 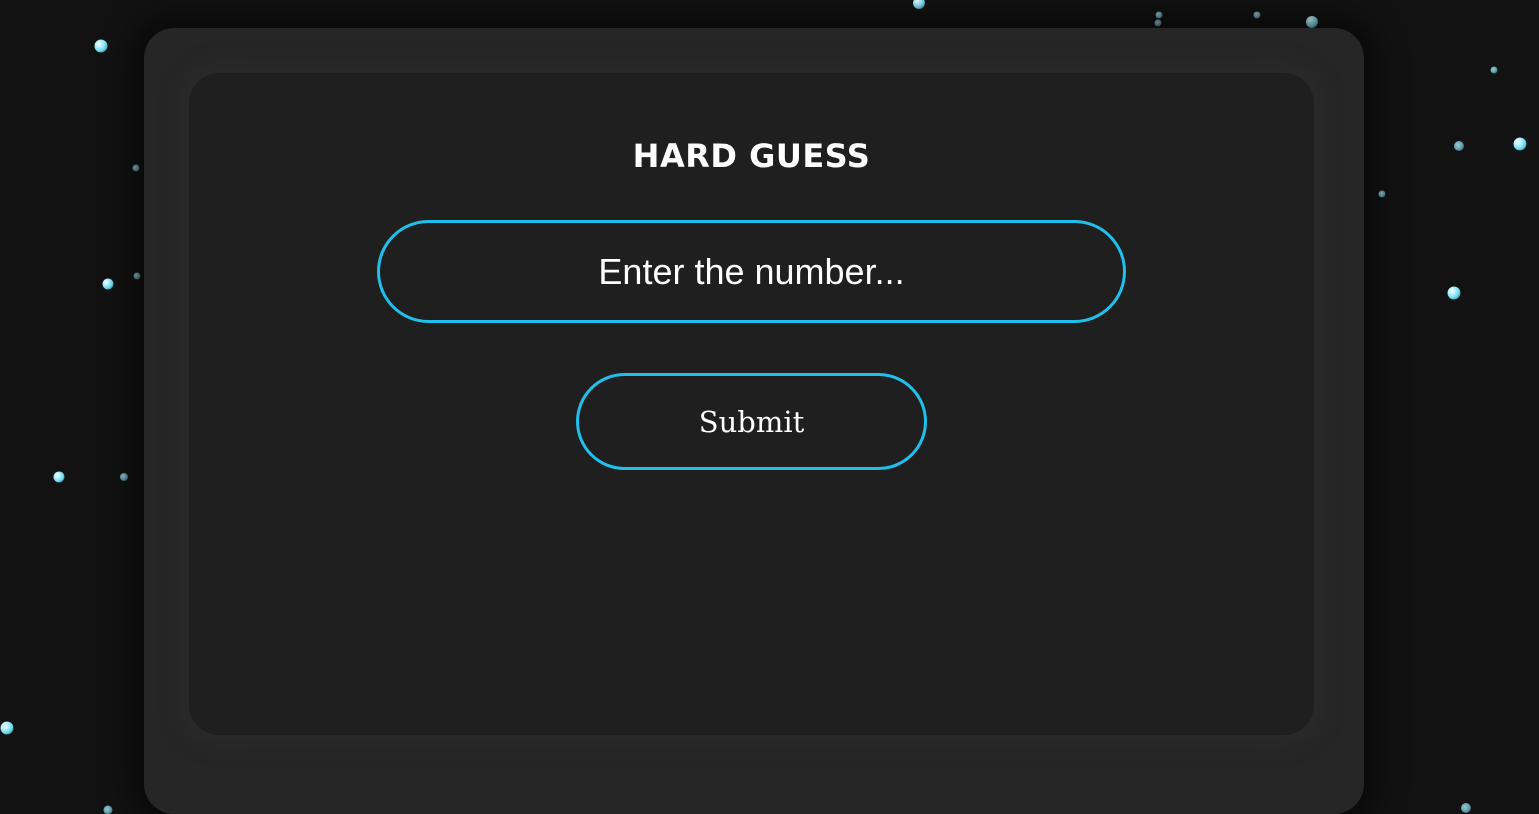 What do you see at coordinates (751, 156) in the screenshot?
I see `game-title: HARD GUESS` at bounding box center [751, 156].